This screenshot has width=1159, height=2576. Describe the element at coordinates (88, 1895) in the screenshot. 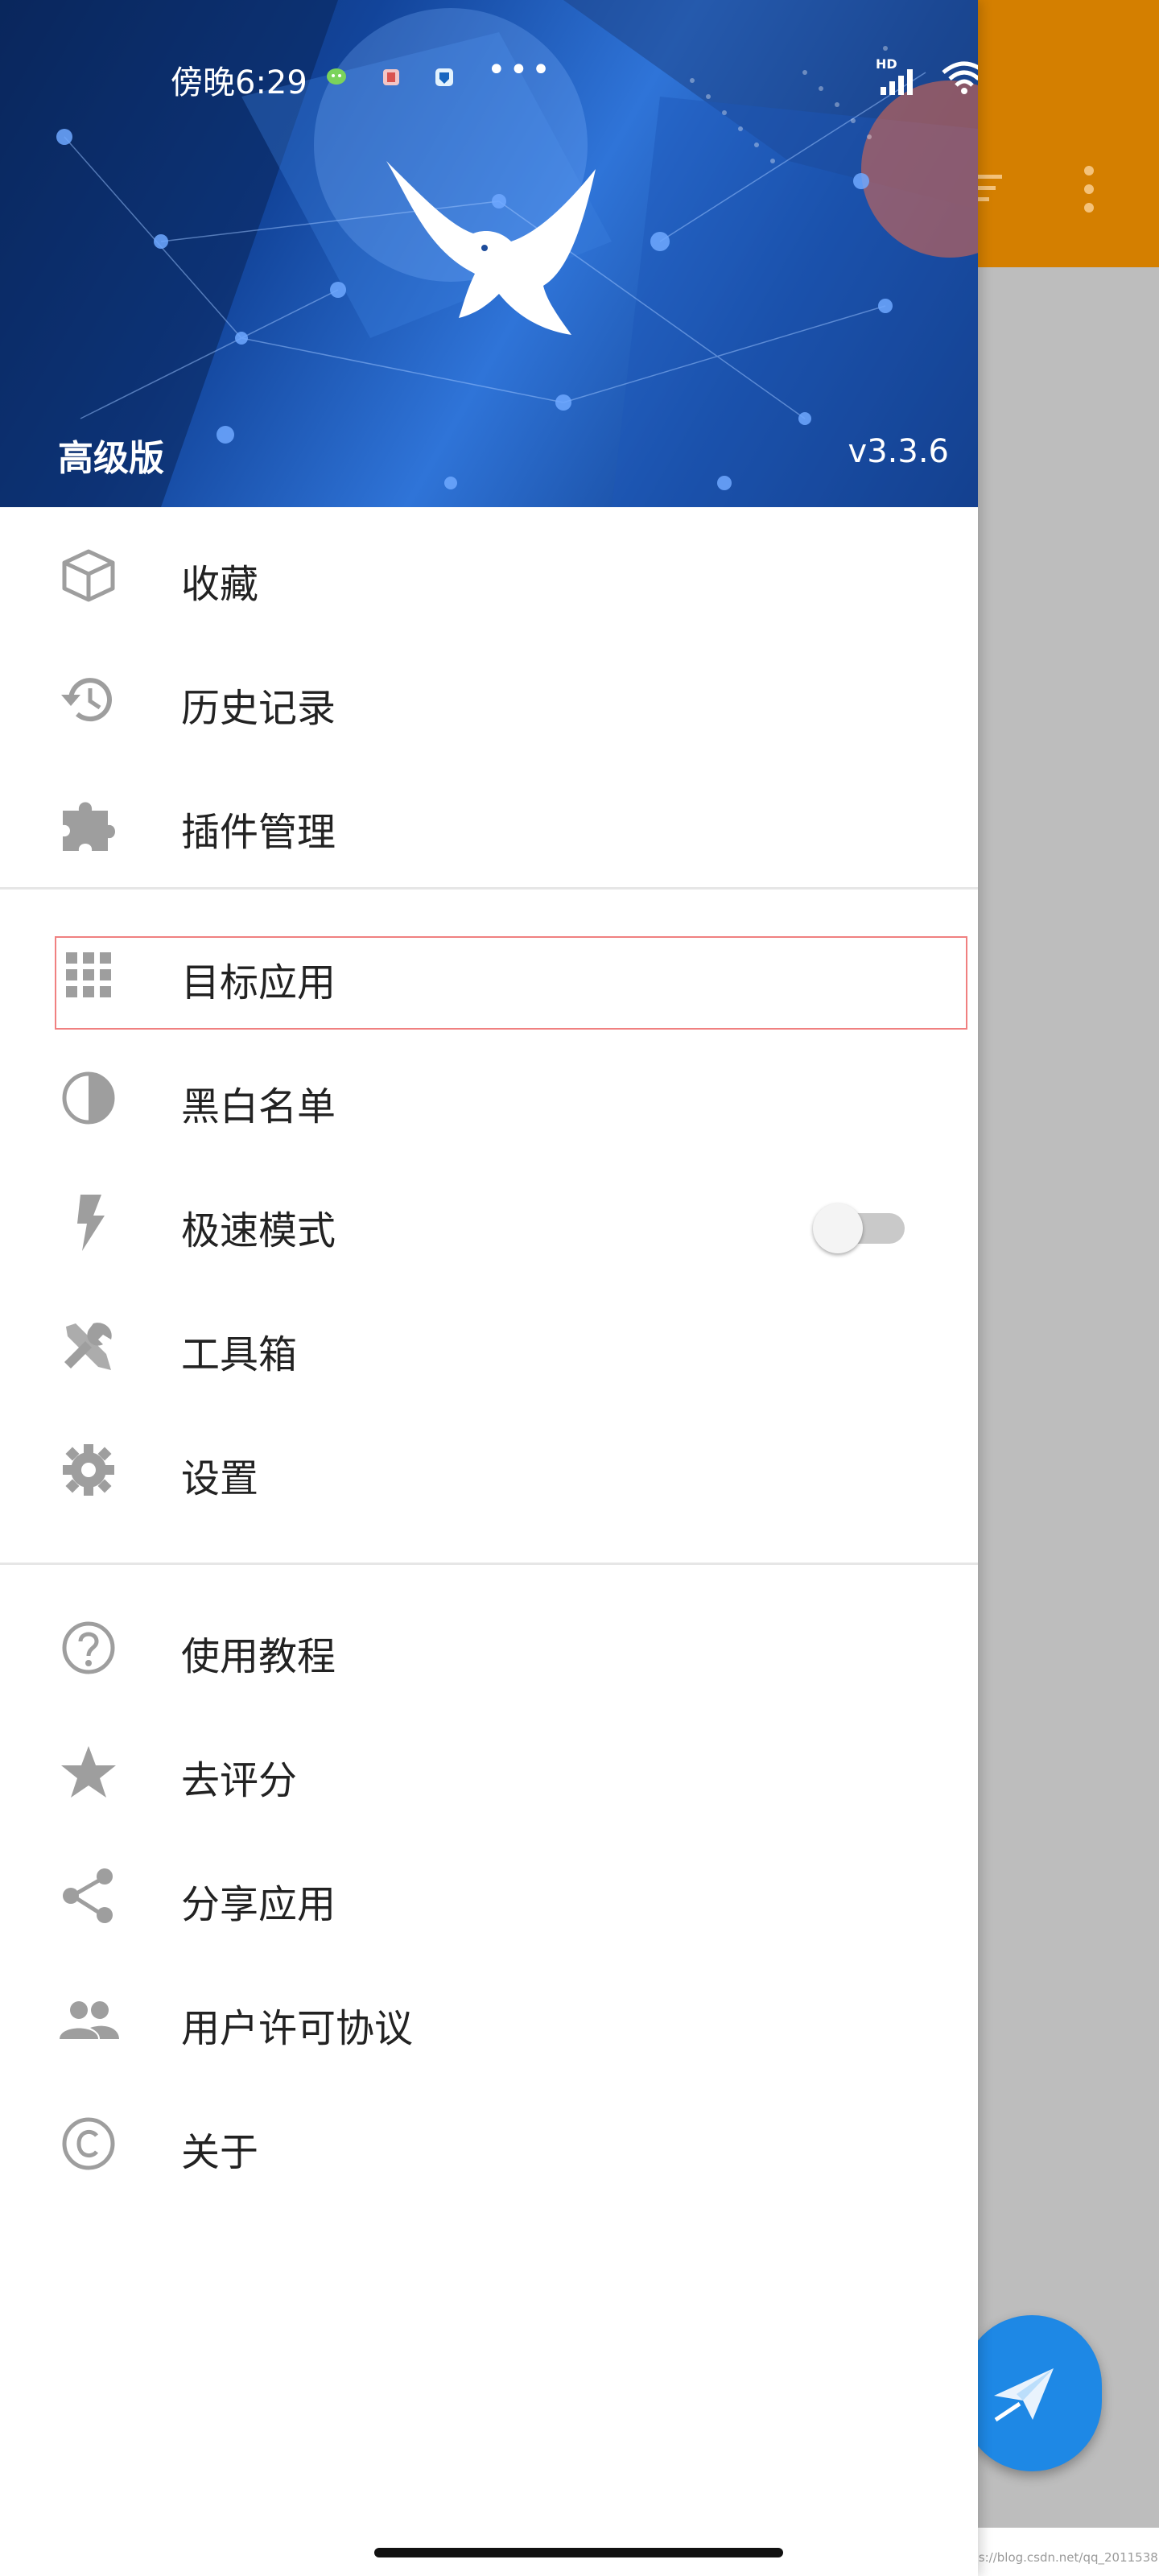

I see `share-icon` at that location.